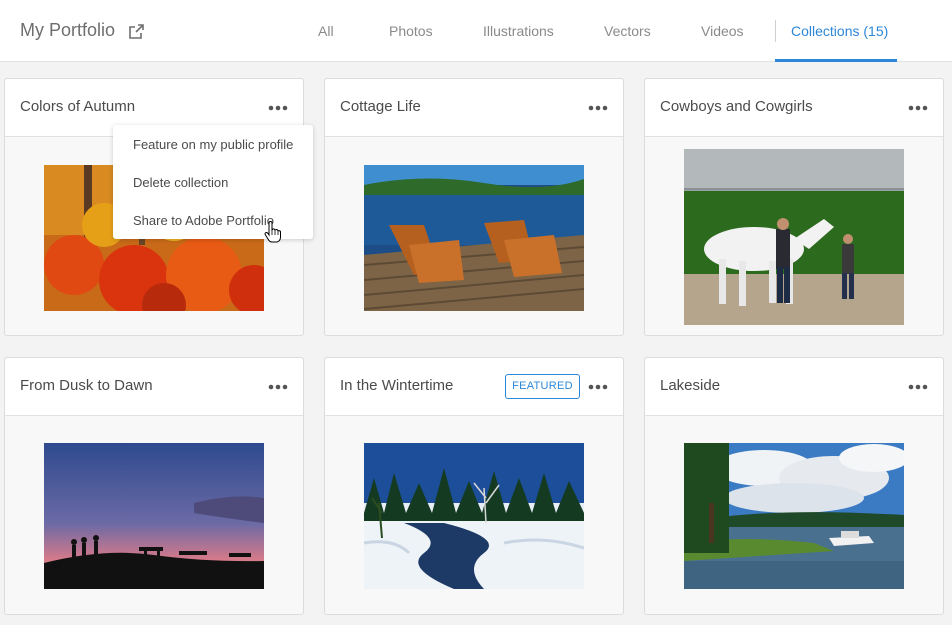 The image size is (952, 625). What do you see at coordinates (627, 31) in the screenshot?
I see `tab-vectors: Vectors` at bounding box center [627, 31].